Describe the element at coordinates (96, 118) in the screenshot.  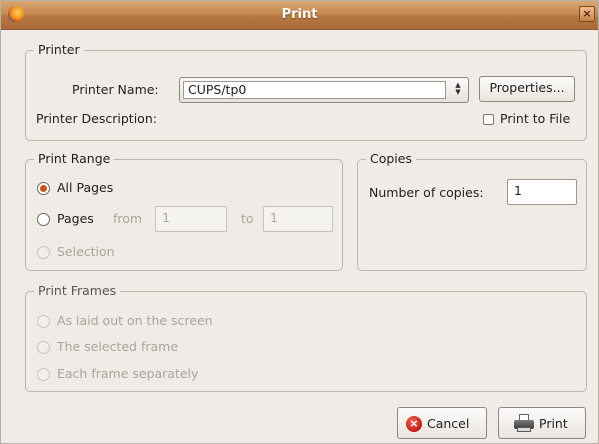
I see `printer-description-label: Printer Description:` at that location.